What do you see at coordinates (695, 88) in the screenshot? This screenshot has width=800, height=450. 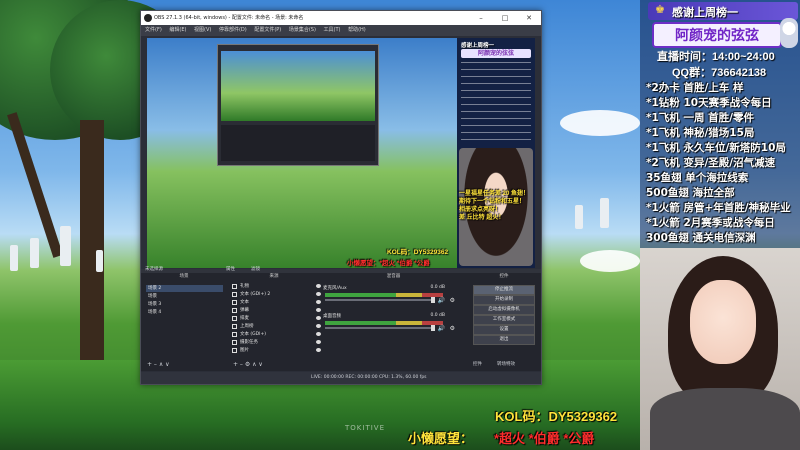 I see `schedule-item: *2办卡 首胜/上车 样` at bounding box center [695, 88].